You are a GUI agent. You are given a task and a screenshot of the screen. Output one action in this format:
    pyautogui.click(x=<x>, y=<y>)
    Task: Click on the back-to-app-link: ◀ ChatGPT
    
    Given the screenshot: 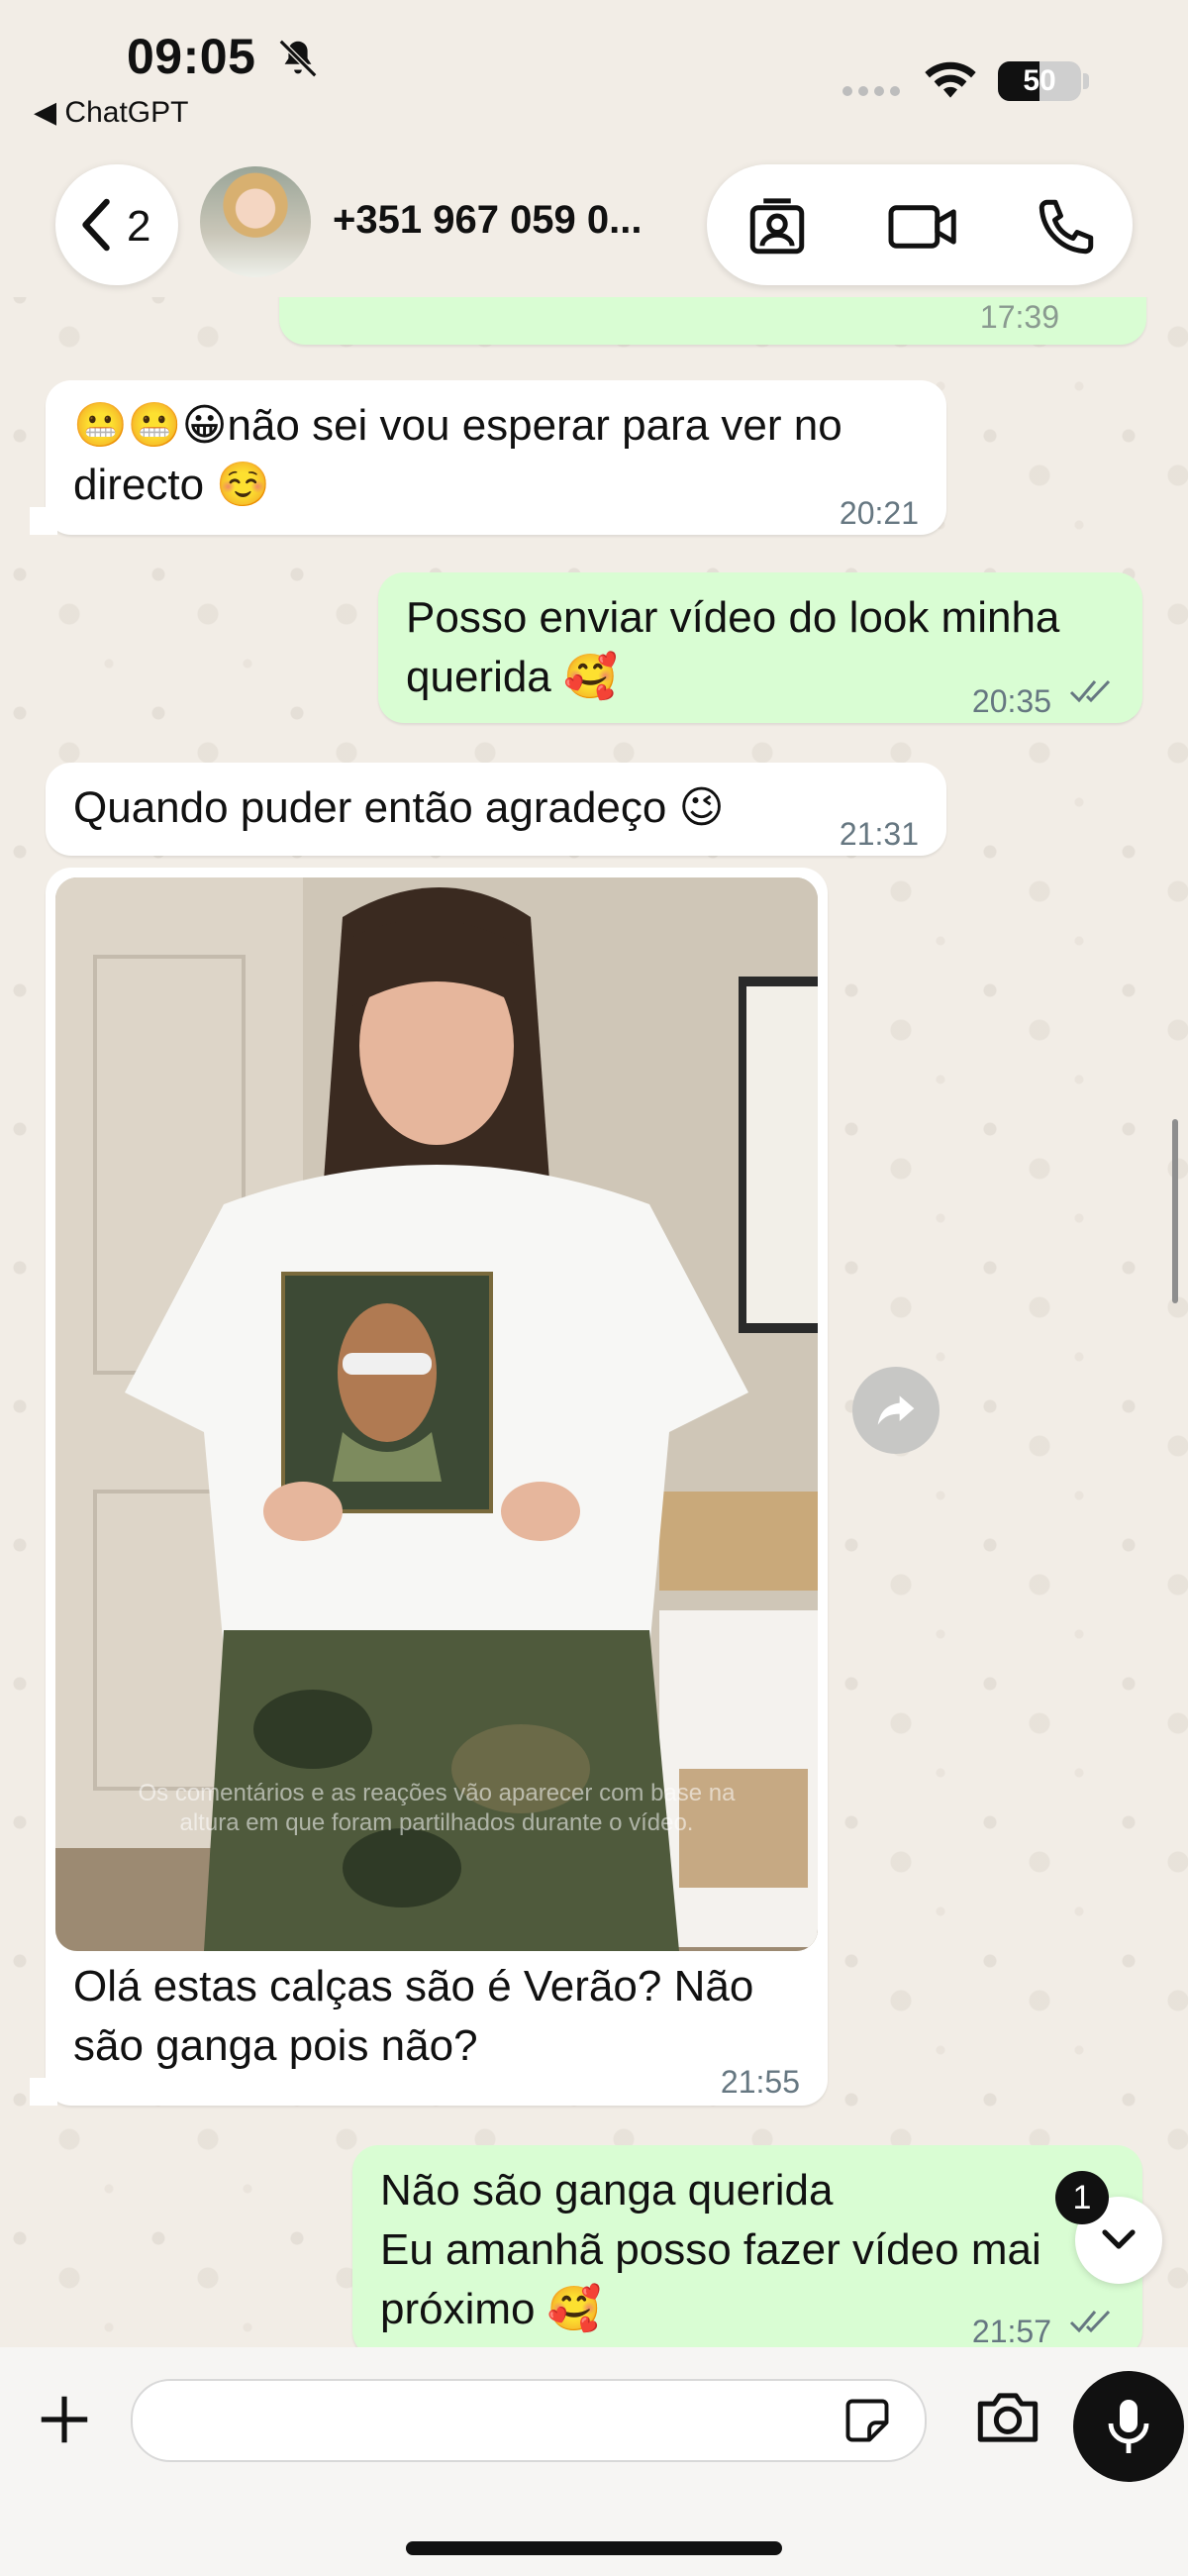 What is the action you would take?
    pyautogui.click(x=111, y=112)
    